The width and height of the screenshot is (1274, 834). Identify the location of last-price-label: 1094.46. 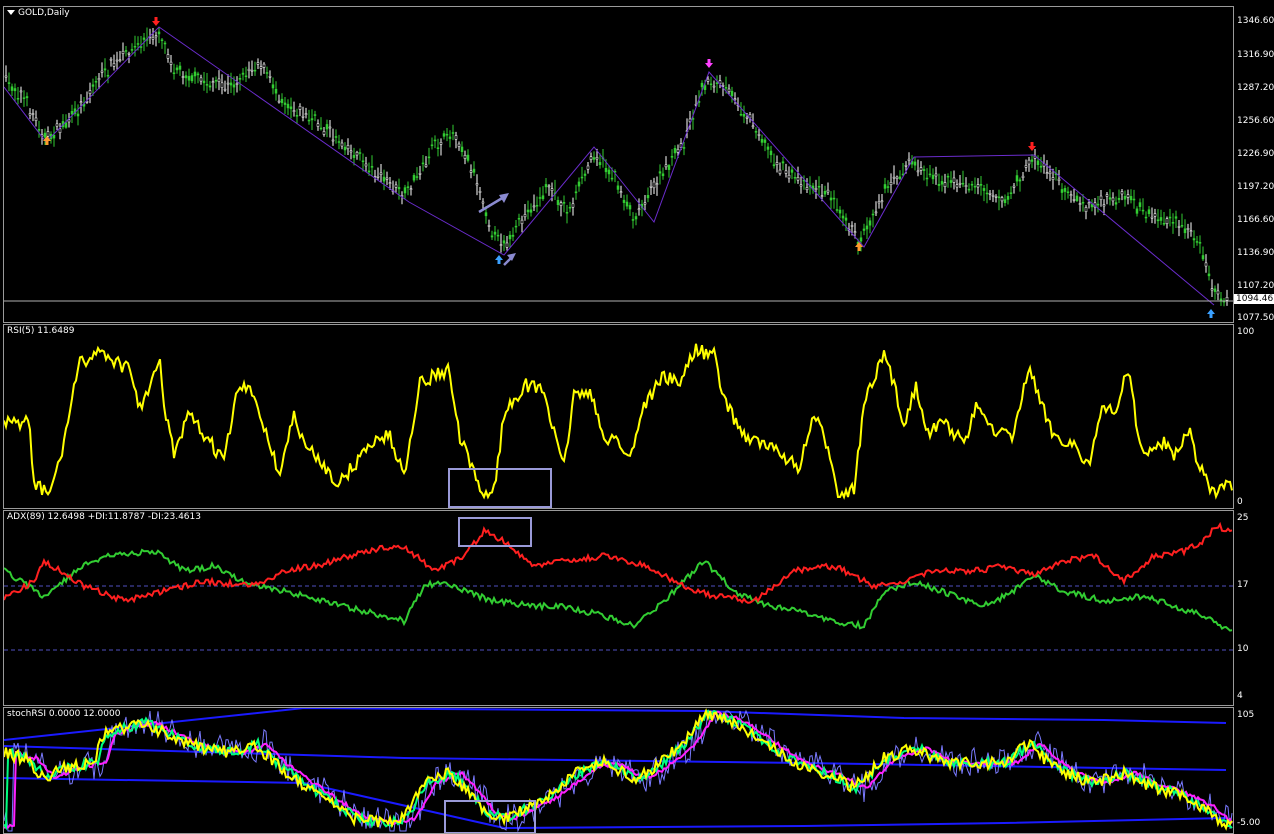
(1254, 299).